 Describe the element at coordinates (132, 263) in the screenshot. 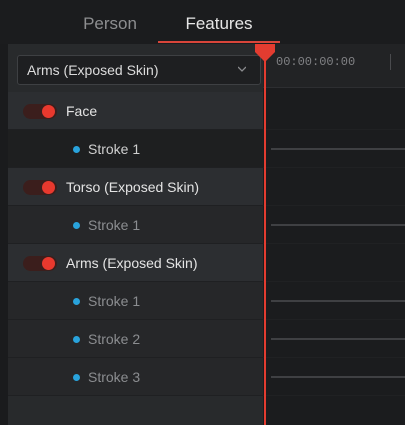

I see `feature-label: Arms (Exposed Skin)` at that location.